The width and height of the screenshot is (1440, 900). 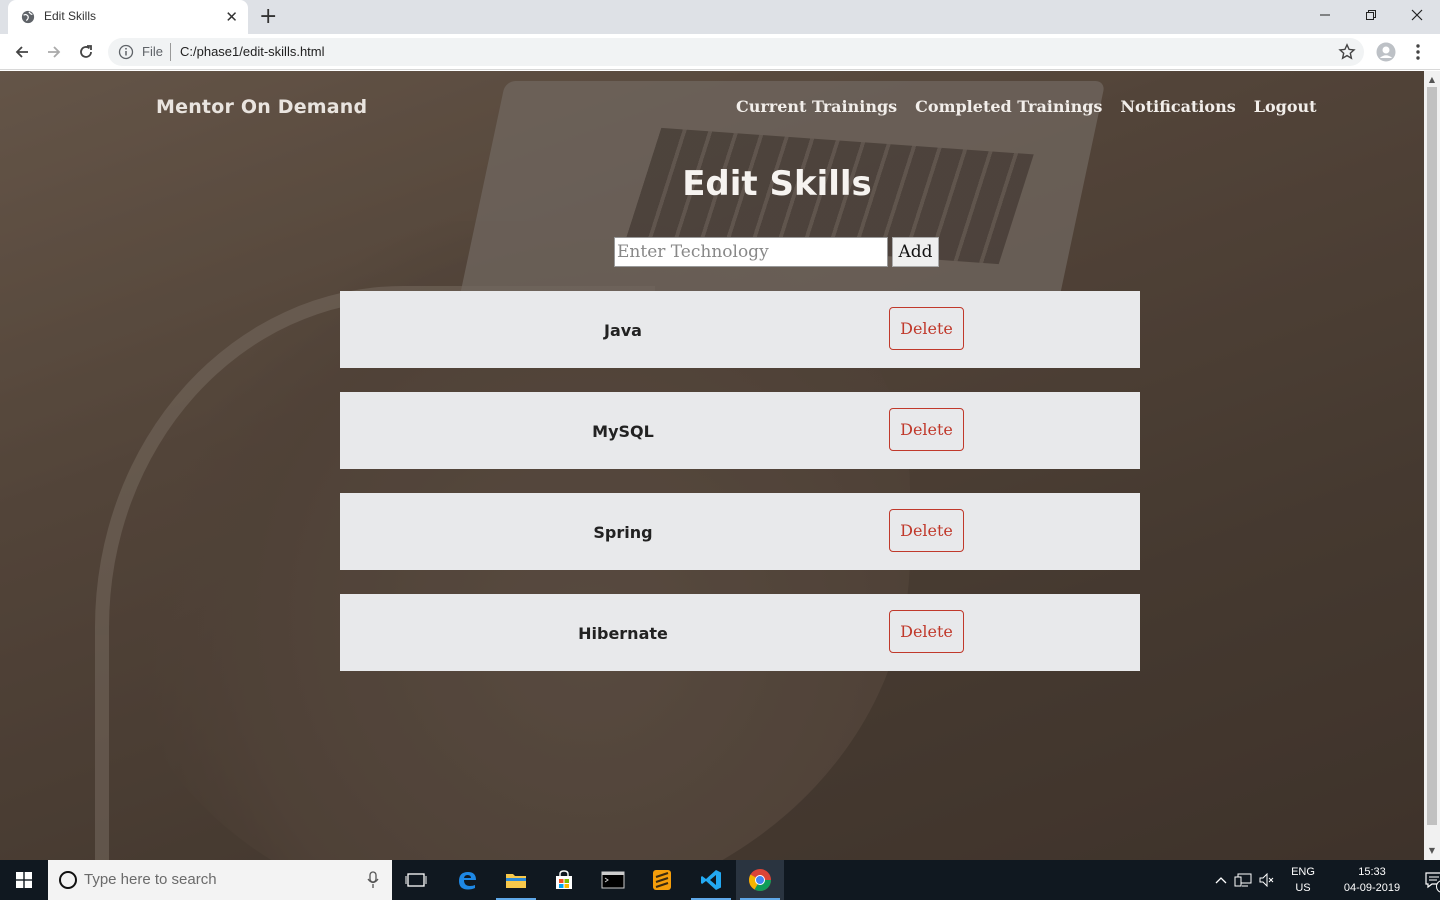 What do you see at coordinates (1427, 882) in the screenshot?
I see `action-center-icon: 2` at bounding box center [1427, 882].